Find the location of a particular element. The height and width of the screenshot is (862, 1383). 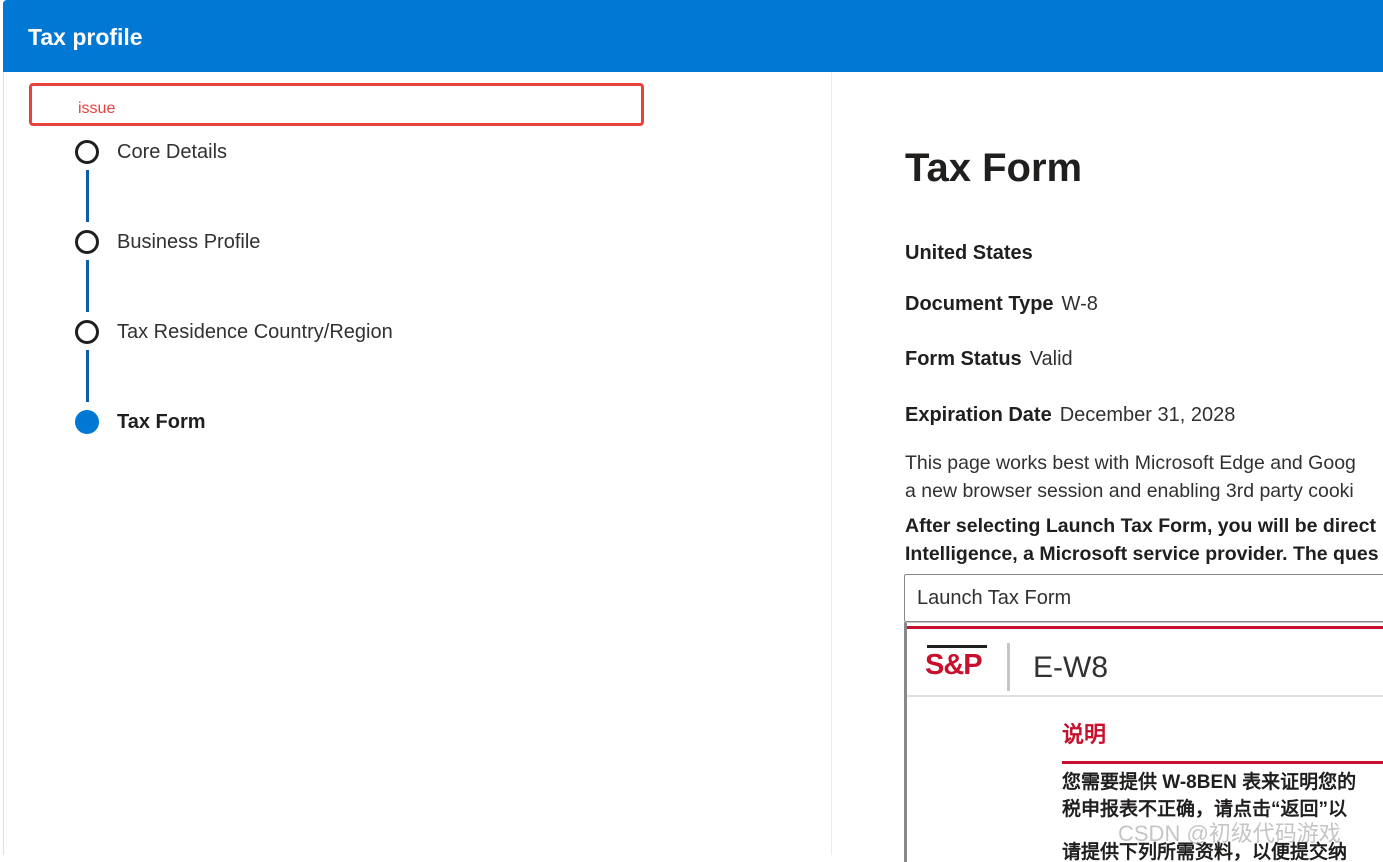

document-type-field: Document Type W-8 is located at coordinates (1001, 304).